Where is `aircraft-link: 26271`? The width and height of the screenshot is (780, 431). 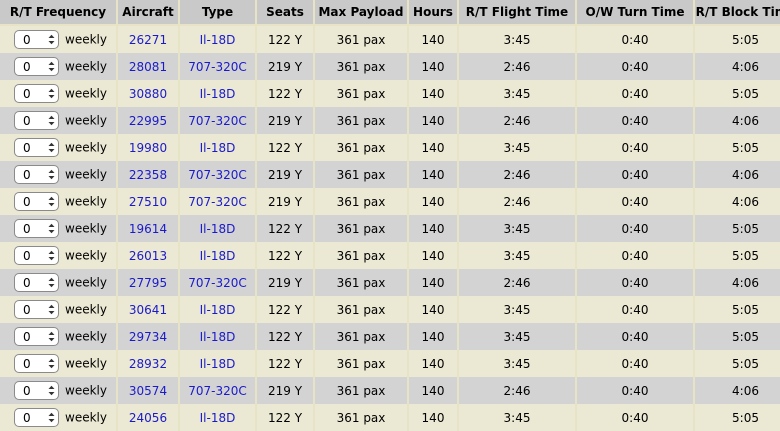 aircraft-link: 26271 is located at coordinates (148, 40).